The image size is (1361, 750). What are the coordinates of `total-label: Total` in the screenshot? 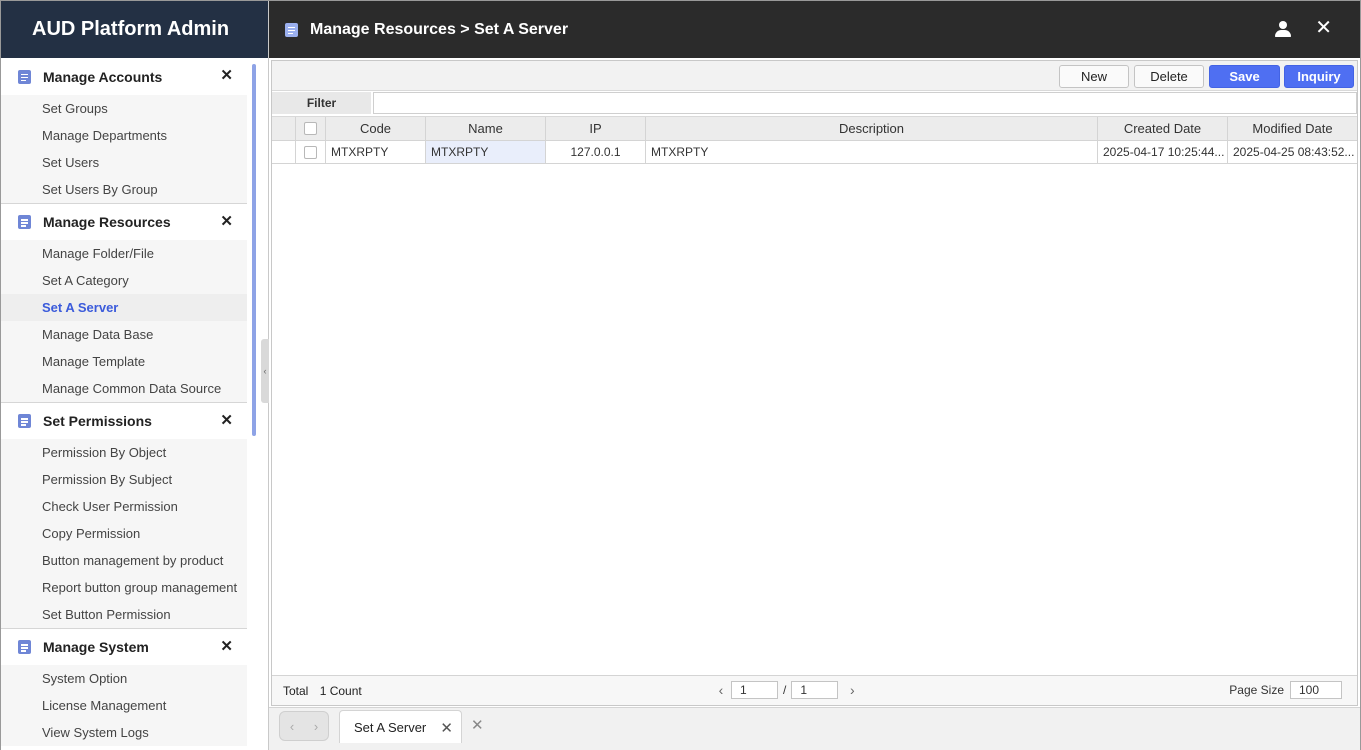 It's located at (296, 691).